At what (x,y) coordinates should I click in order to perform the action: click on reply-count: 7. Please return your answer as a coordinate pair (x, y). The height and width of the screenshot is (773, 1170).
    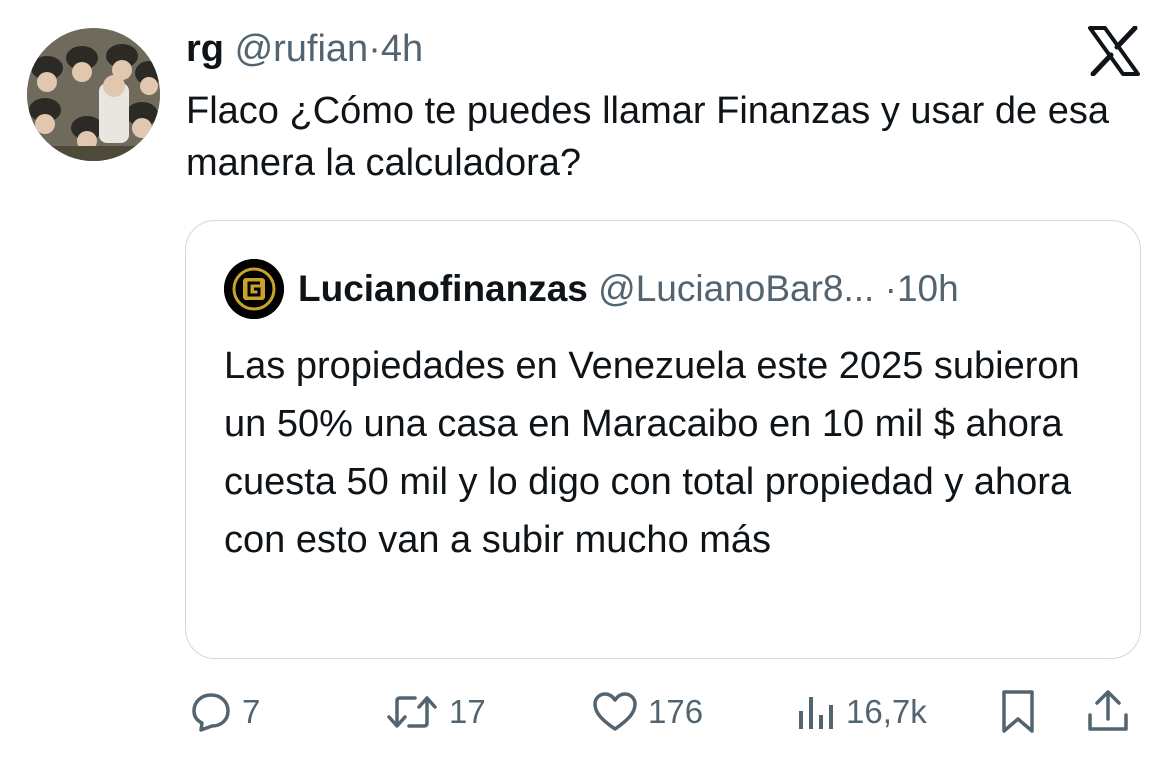
    Looking at the image, I should click on (251, 711).